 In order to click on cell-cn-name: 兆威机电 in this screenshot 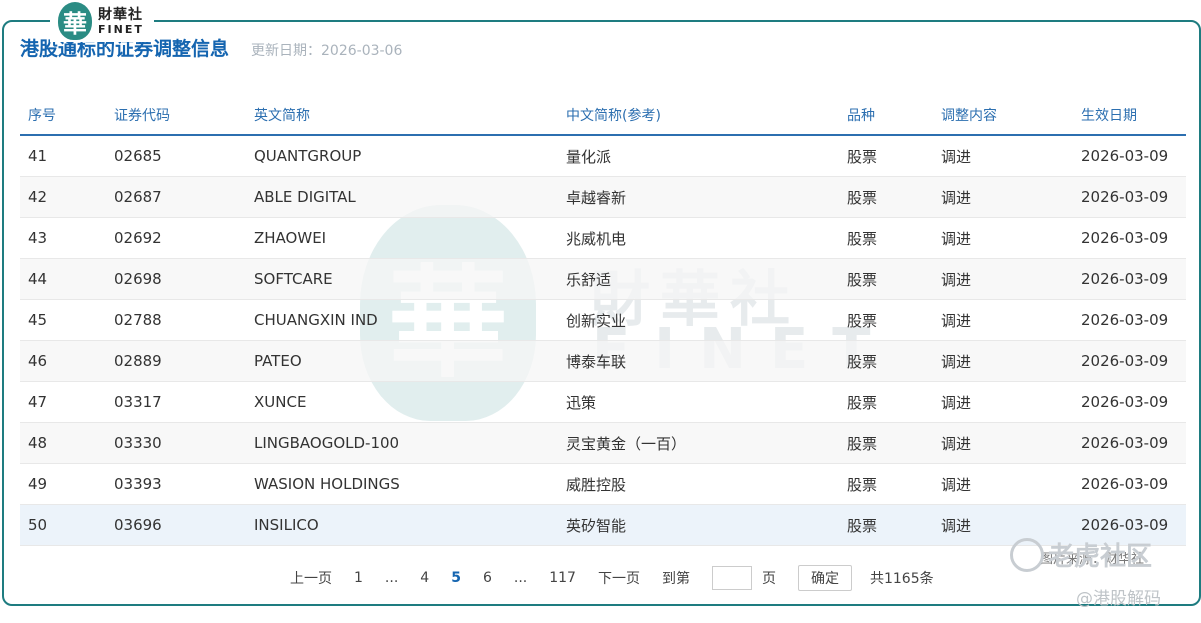, I will do `click(698, 238)`.